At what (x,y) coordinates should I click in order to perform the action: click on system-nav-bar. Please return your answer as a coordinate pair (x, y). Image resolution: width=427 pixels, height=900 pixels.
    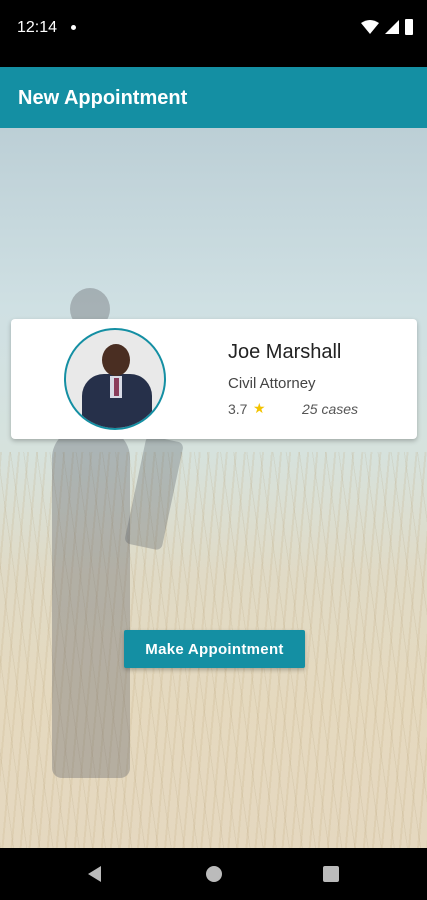
    Looking at the image, I should click on (213, 874).